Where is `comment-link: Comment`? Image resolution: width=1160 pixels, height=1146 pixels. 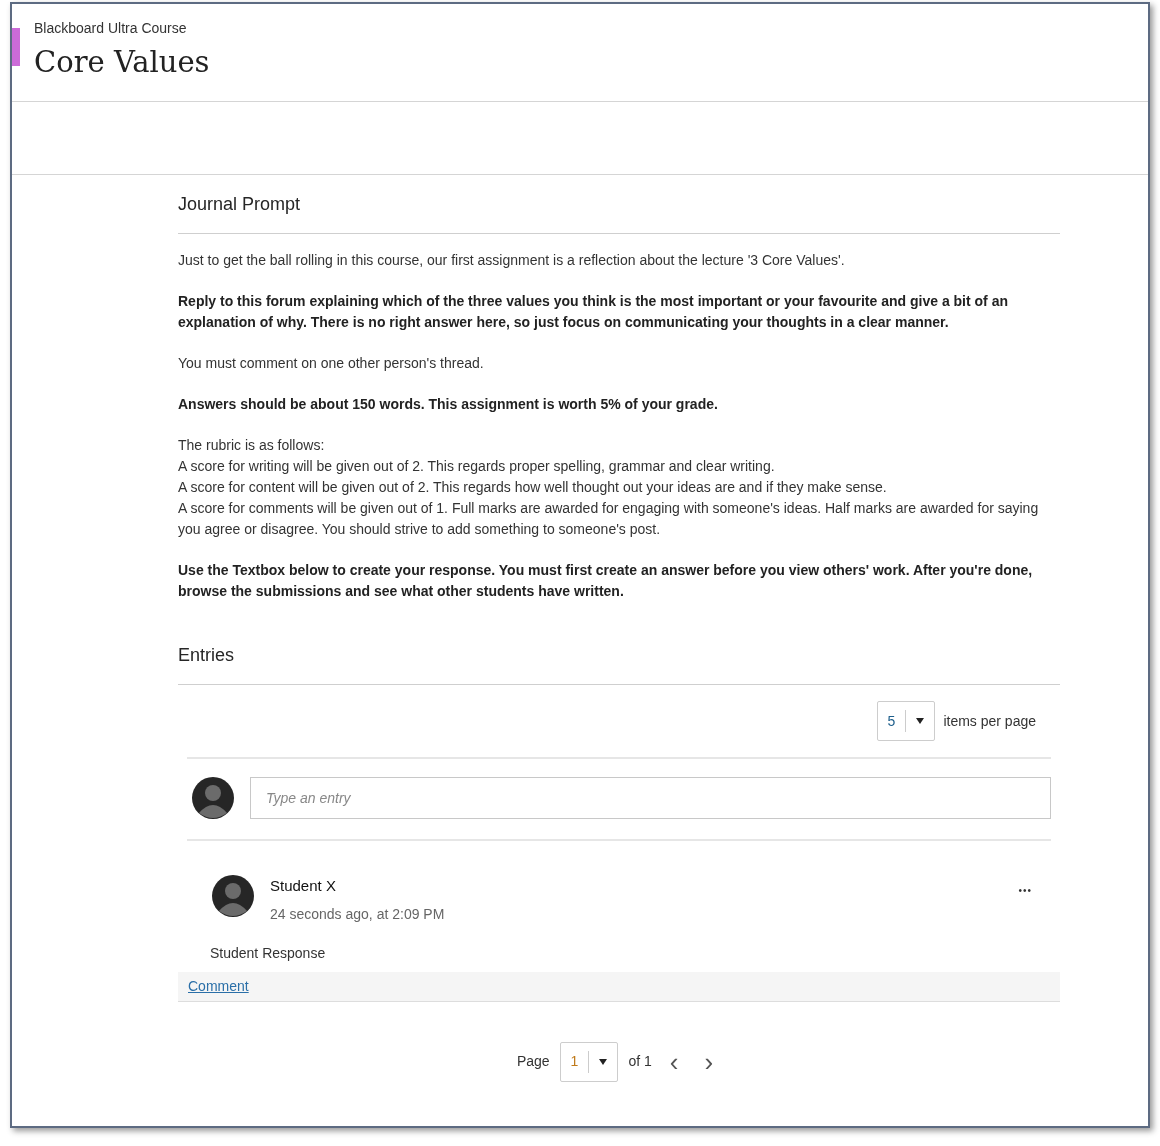 comment-link: Comment is located at coordinates (218, 985).